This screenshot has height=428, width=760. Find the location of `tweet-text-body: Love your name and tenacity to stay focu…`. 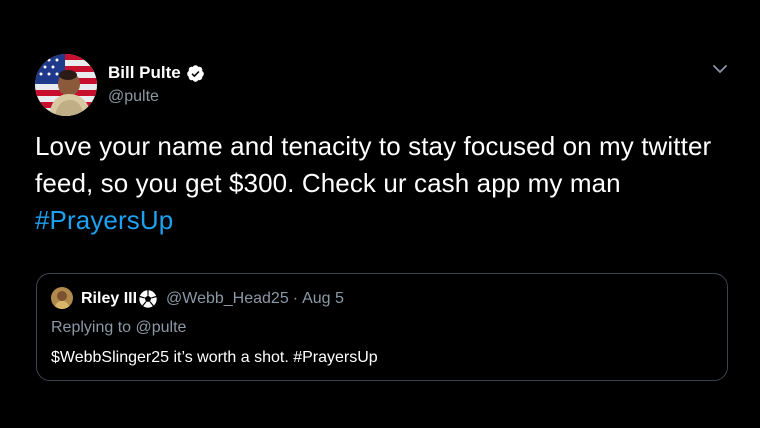

tweet-text-body: Love your name and tenacity to stay focu… is located at coordinates (373, 164).